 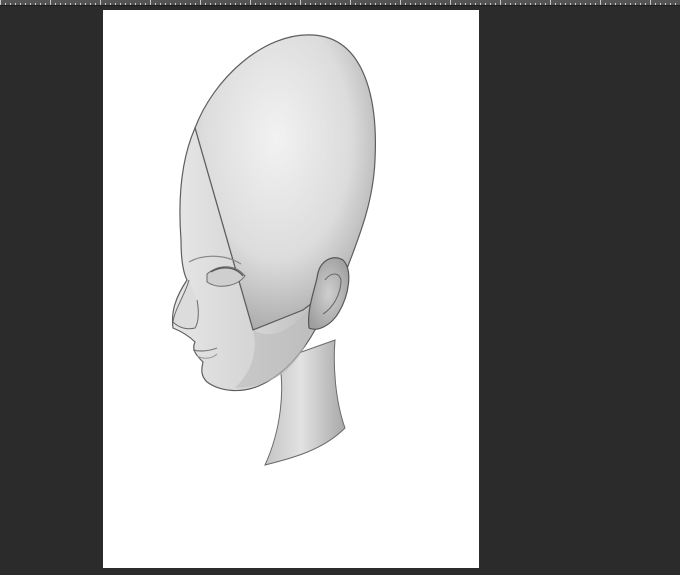 I want to click on ruler-ticks, so click(x=338, y=2).